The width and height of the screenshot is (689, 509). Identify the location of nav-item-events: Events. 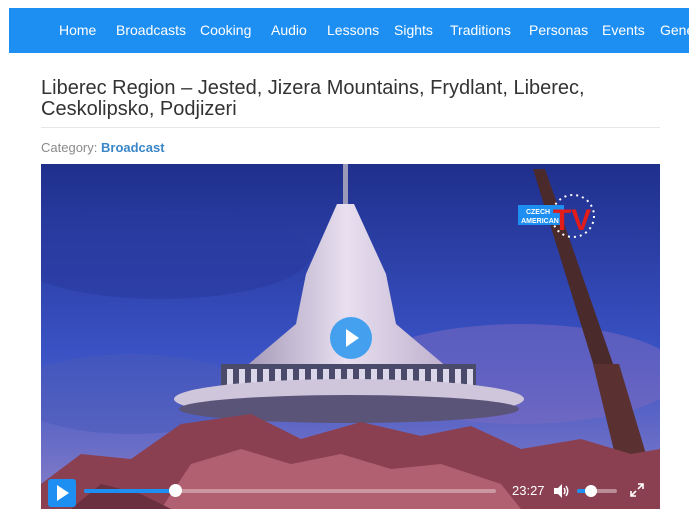
(623, 30).